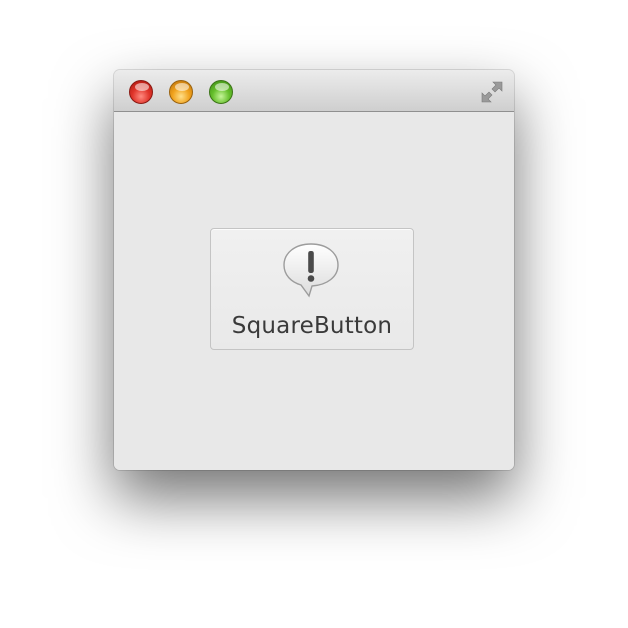 The image size is (628, 628). I want to click on exclamation-speech-bubble-icon, so click(311, 270).